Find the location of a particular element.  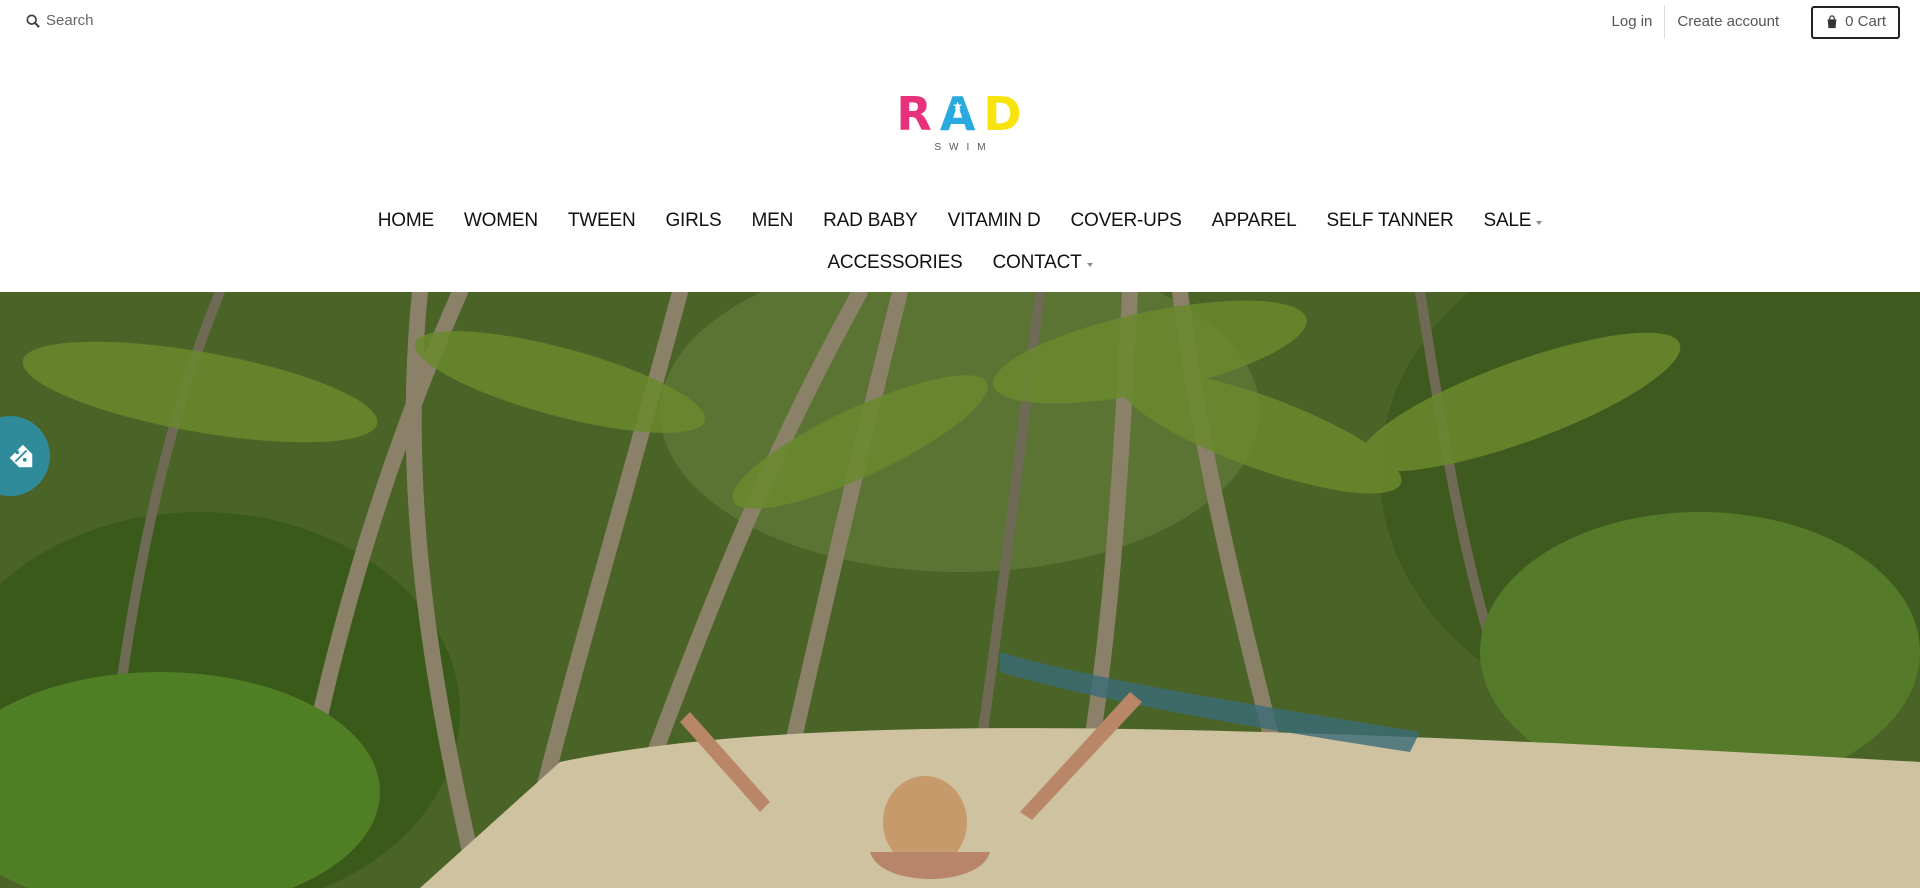

rad-swim-logo: R A ★ D SWIM is located at coordinates (958, 123).